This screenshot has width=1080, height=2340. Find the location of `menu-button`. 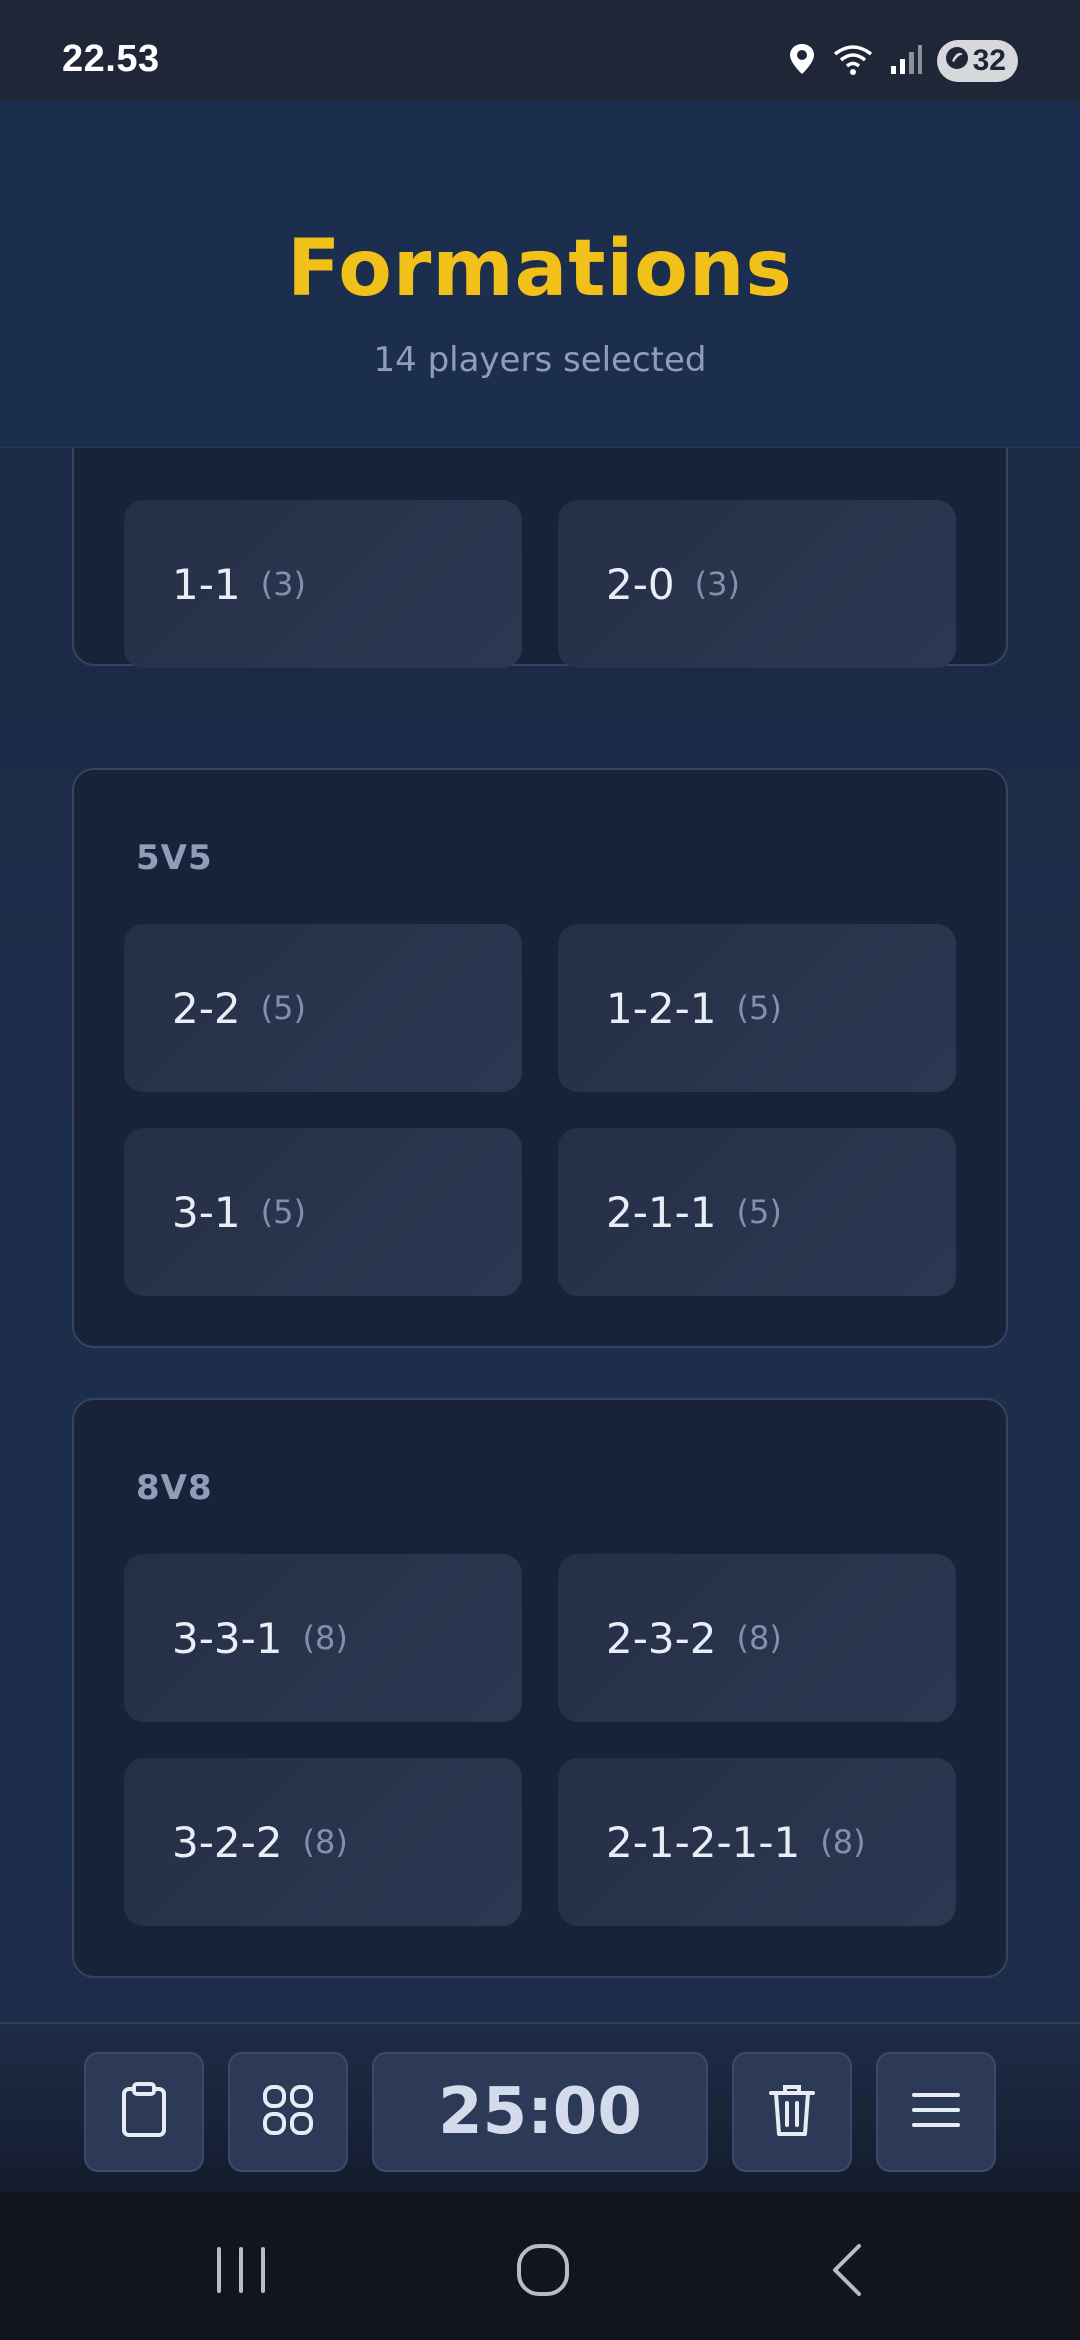

menu-button is located at coordinates (936, 2112).